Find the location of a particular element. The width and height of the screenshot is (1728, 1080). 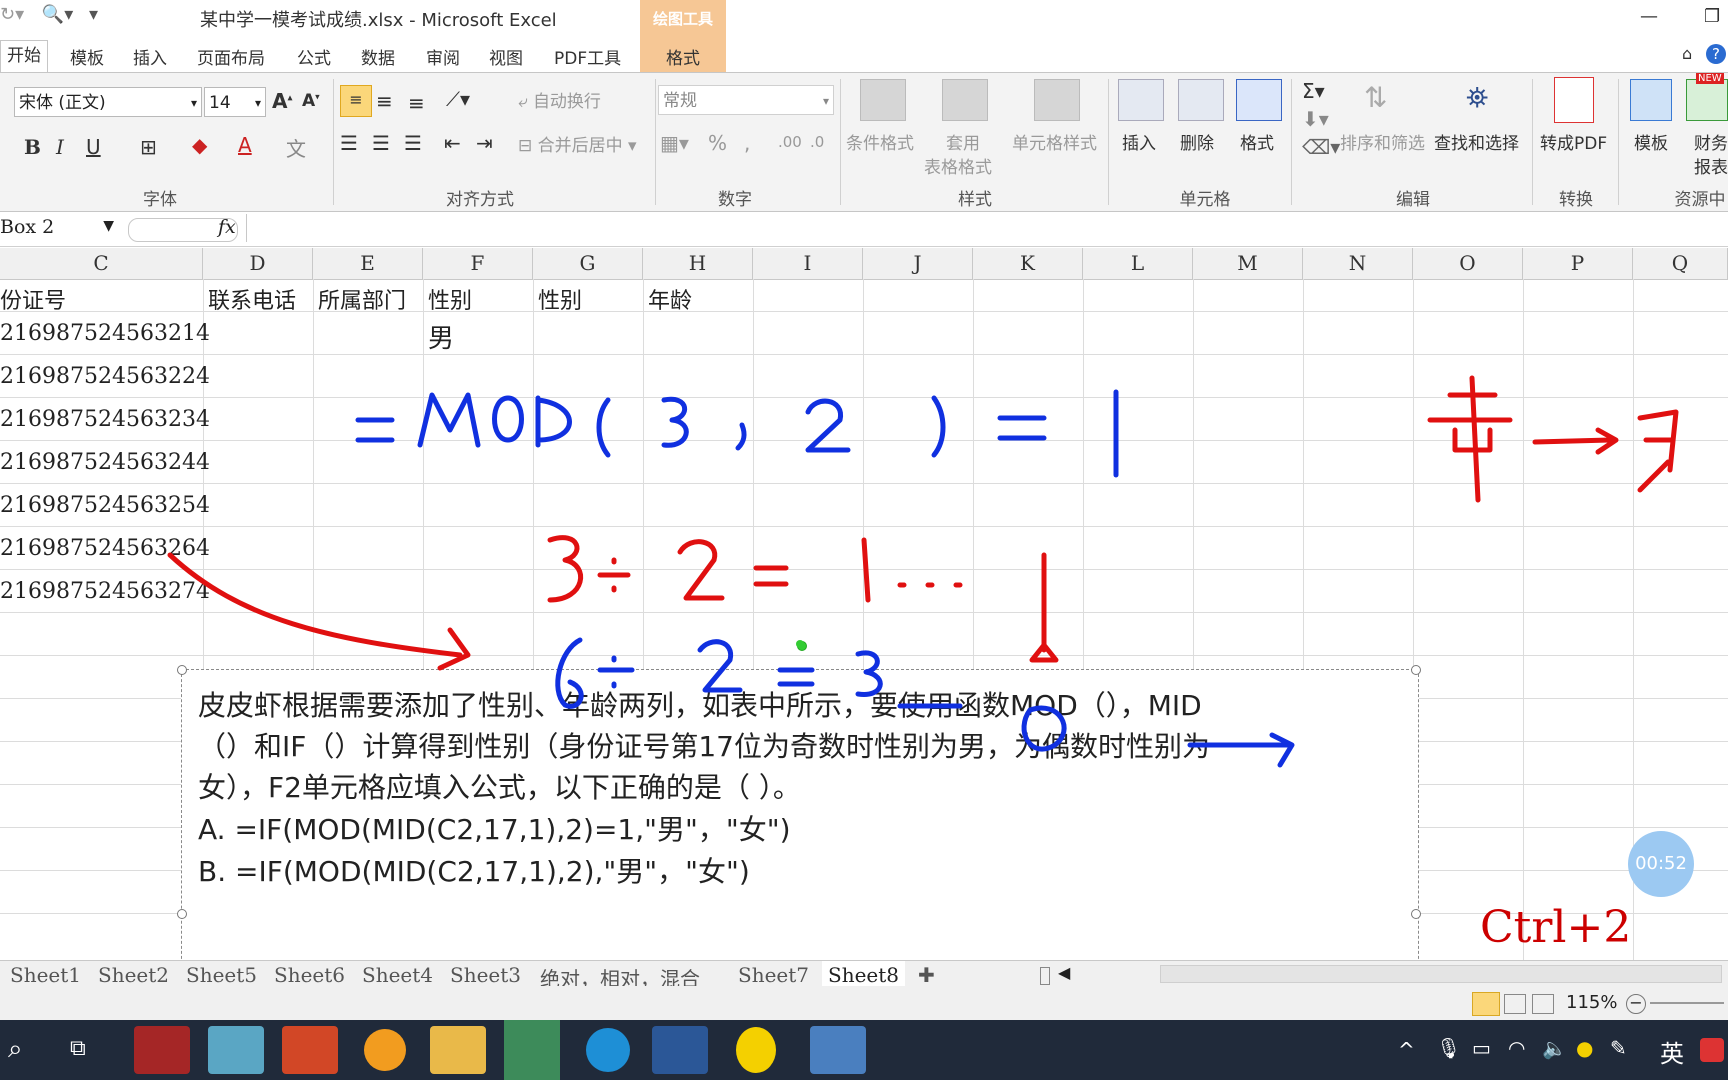

word-app-icon is located at coordinates (680, 1050).